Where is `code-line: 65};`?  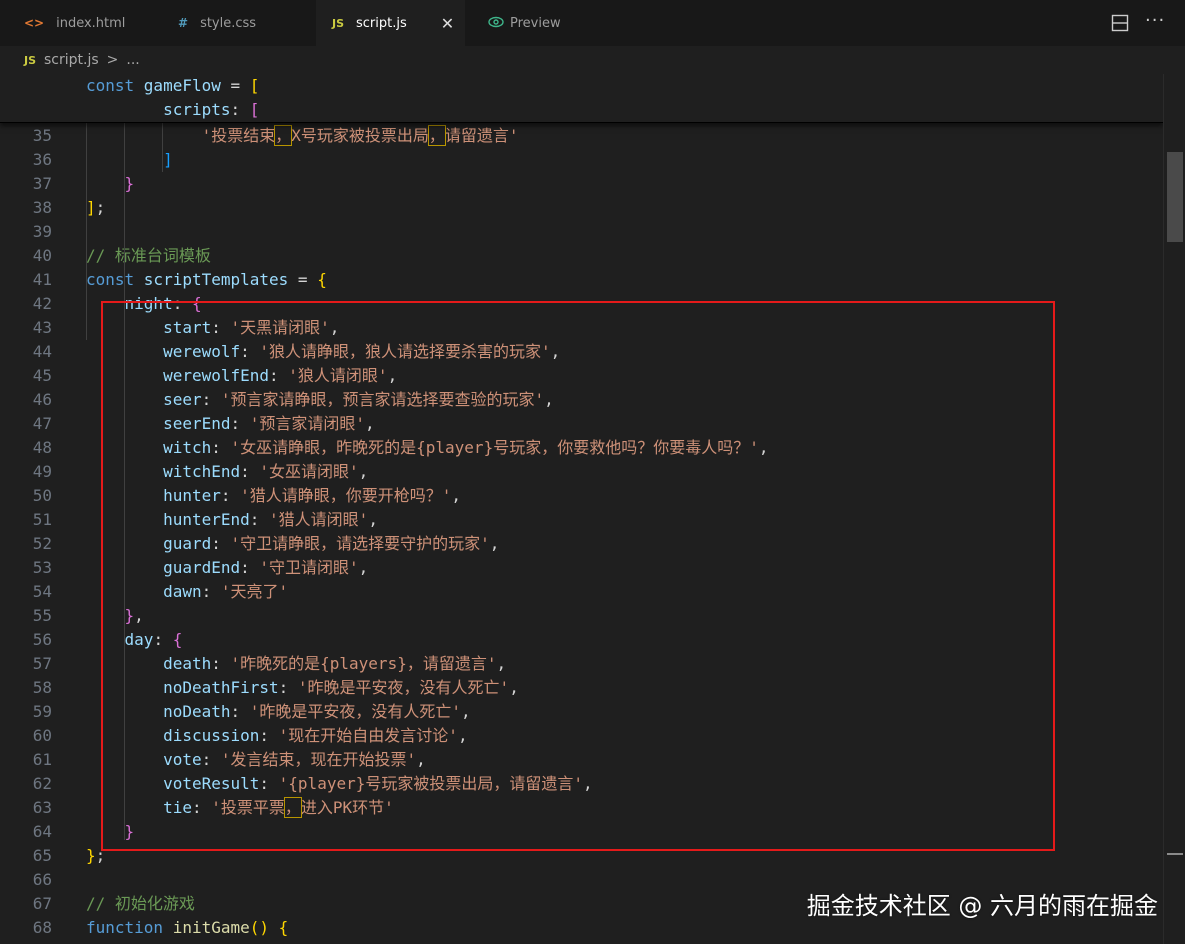
code-line: 65}; is located at coordinates (581, 856).